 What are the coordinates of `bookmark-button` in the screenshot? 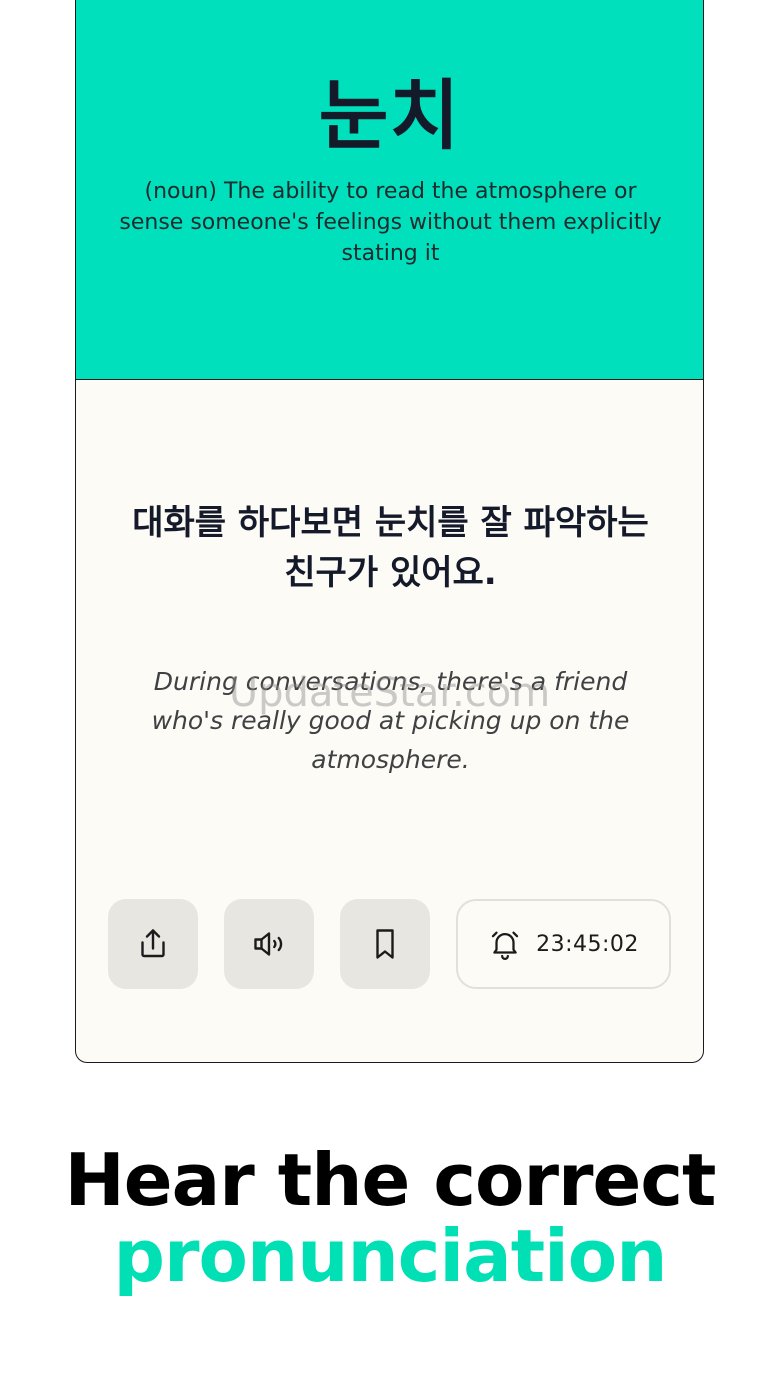 It's located at (385, 944).